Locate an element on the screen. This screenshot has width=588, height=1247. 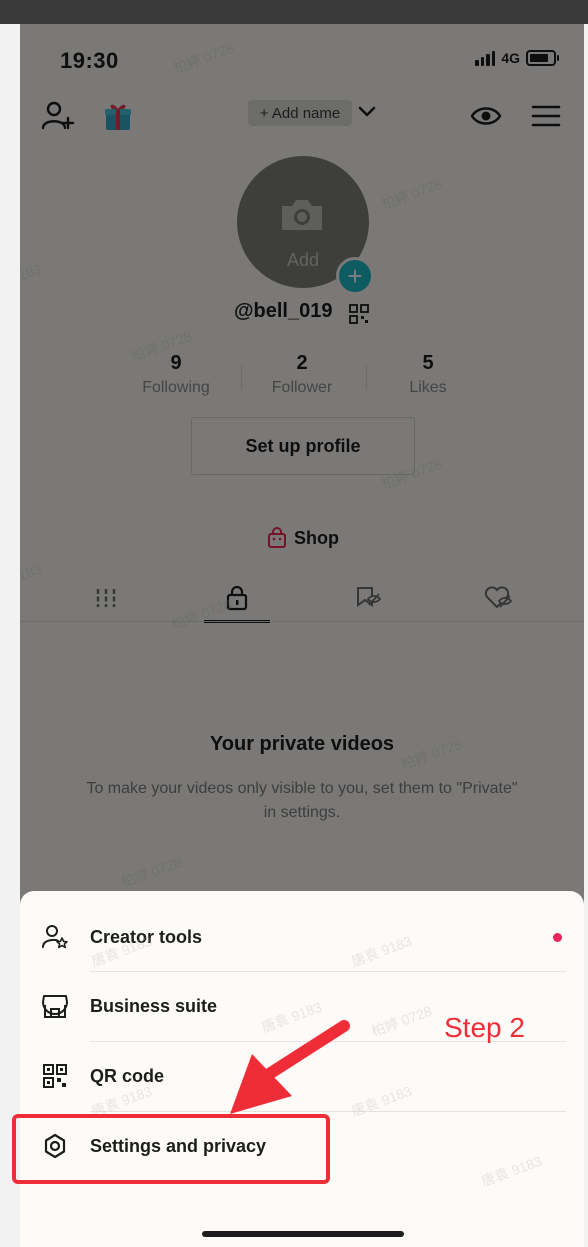
menu-item-label: Business suite is located at coordinates (154, 1005).